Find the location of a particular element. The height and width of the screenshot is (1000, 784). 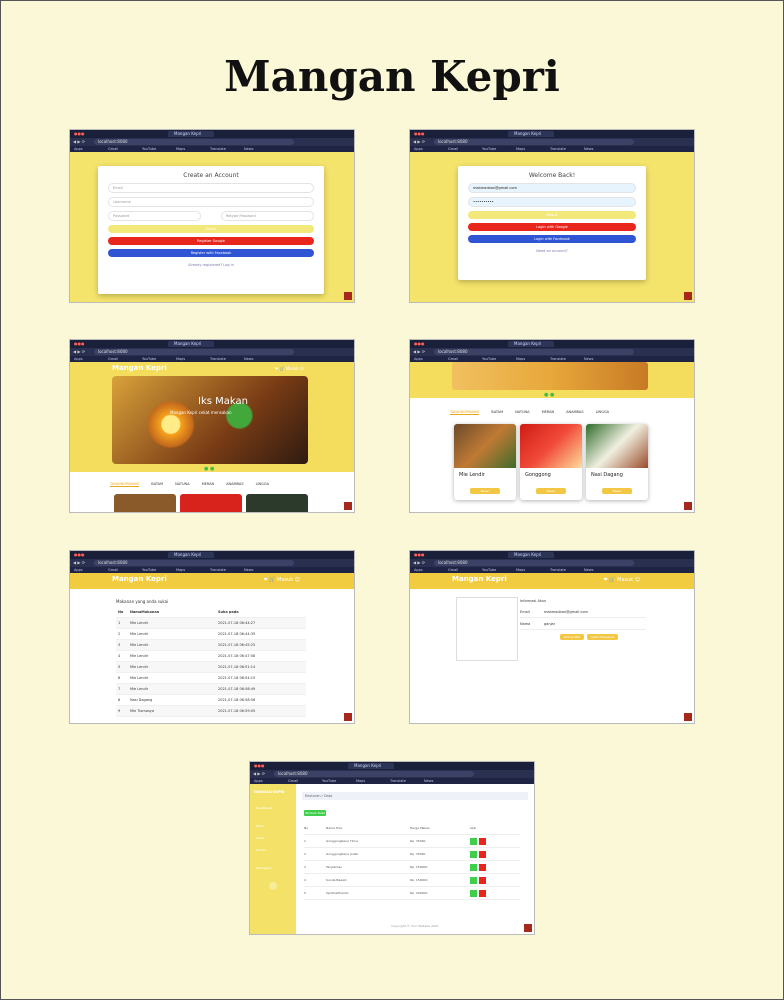

login-password-field: •••••••••• is located at coordinates (552, 202).